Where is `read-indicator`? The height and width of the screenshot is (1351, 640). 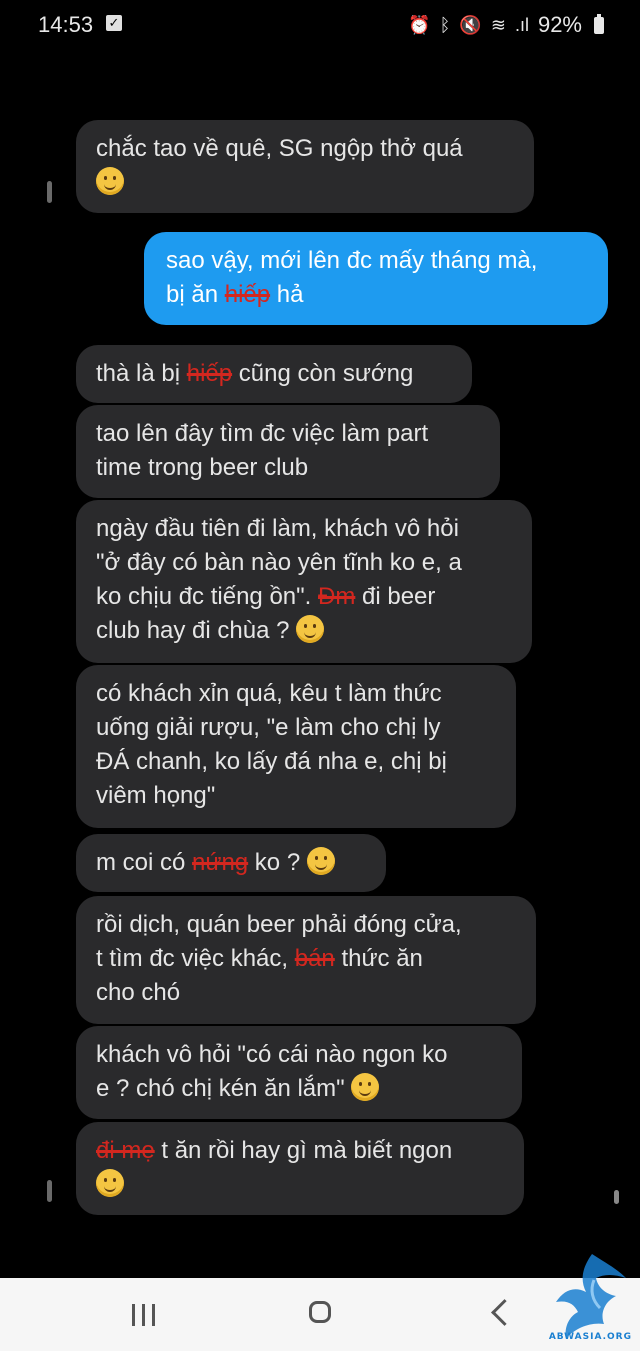
read-indicator is located at coordinates (616, 1197).